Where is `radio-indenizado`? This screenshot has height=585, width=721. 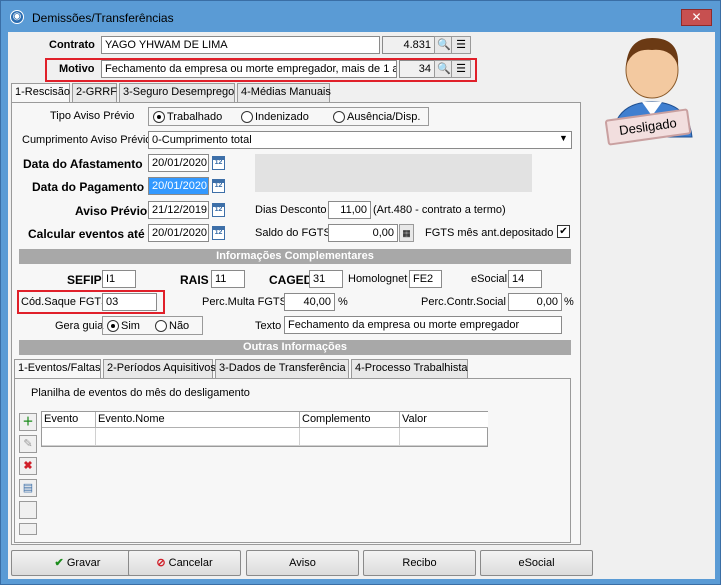
radio-indenizado is located at coordinates (247, 117).